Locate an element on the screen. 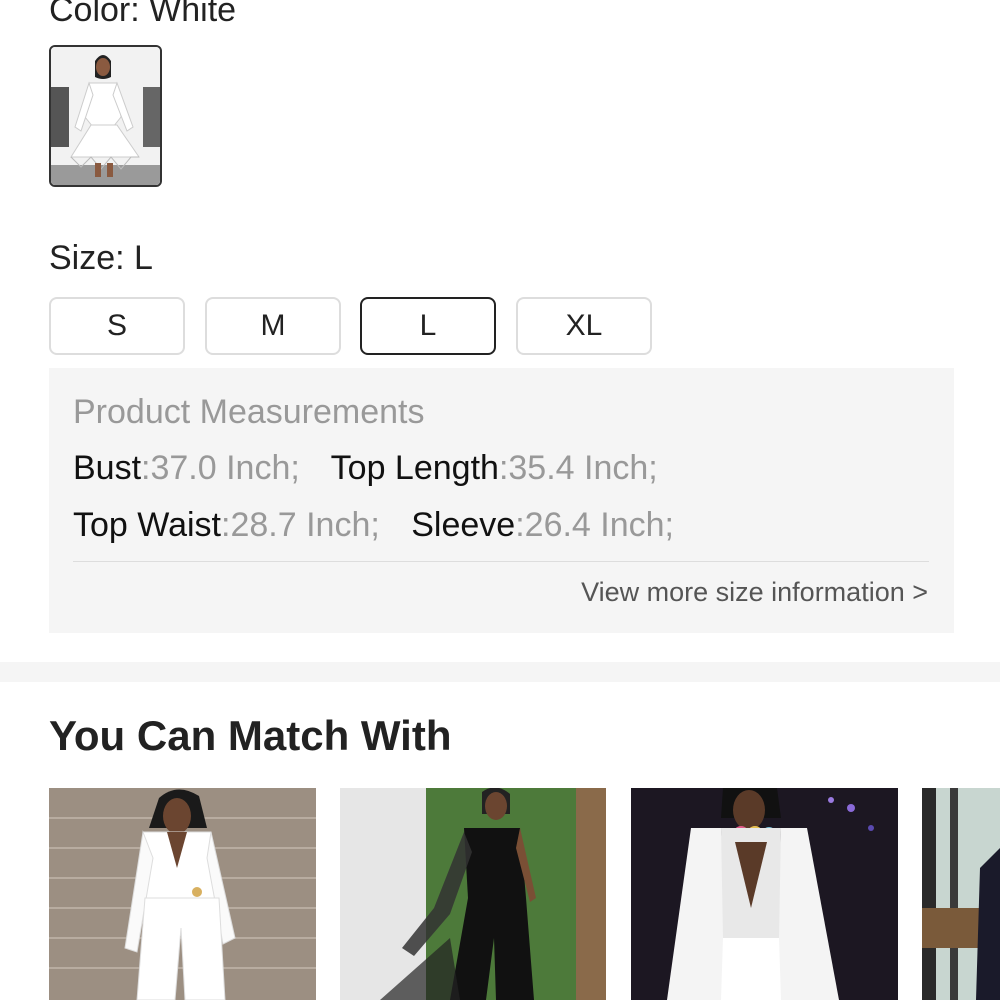  white-dress-thumbnail is located at coordinates (105, 116).